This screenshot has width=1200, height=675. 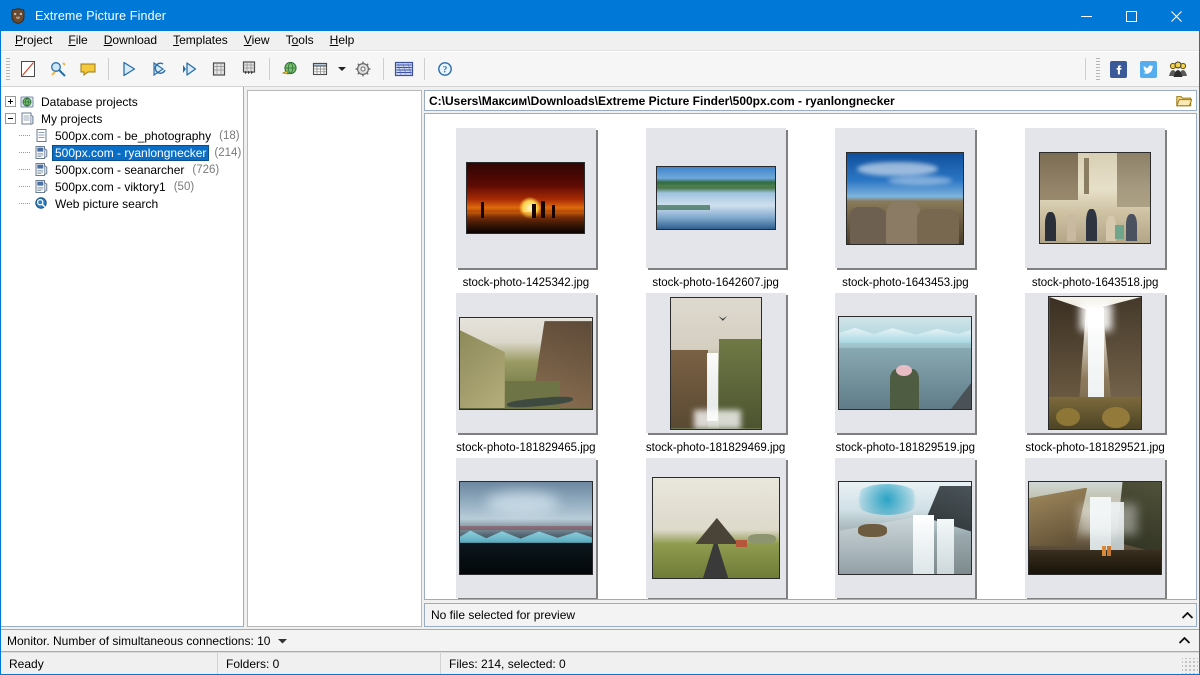 I want to click on tree-item-count: (50), so click(x=184, y=186).